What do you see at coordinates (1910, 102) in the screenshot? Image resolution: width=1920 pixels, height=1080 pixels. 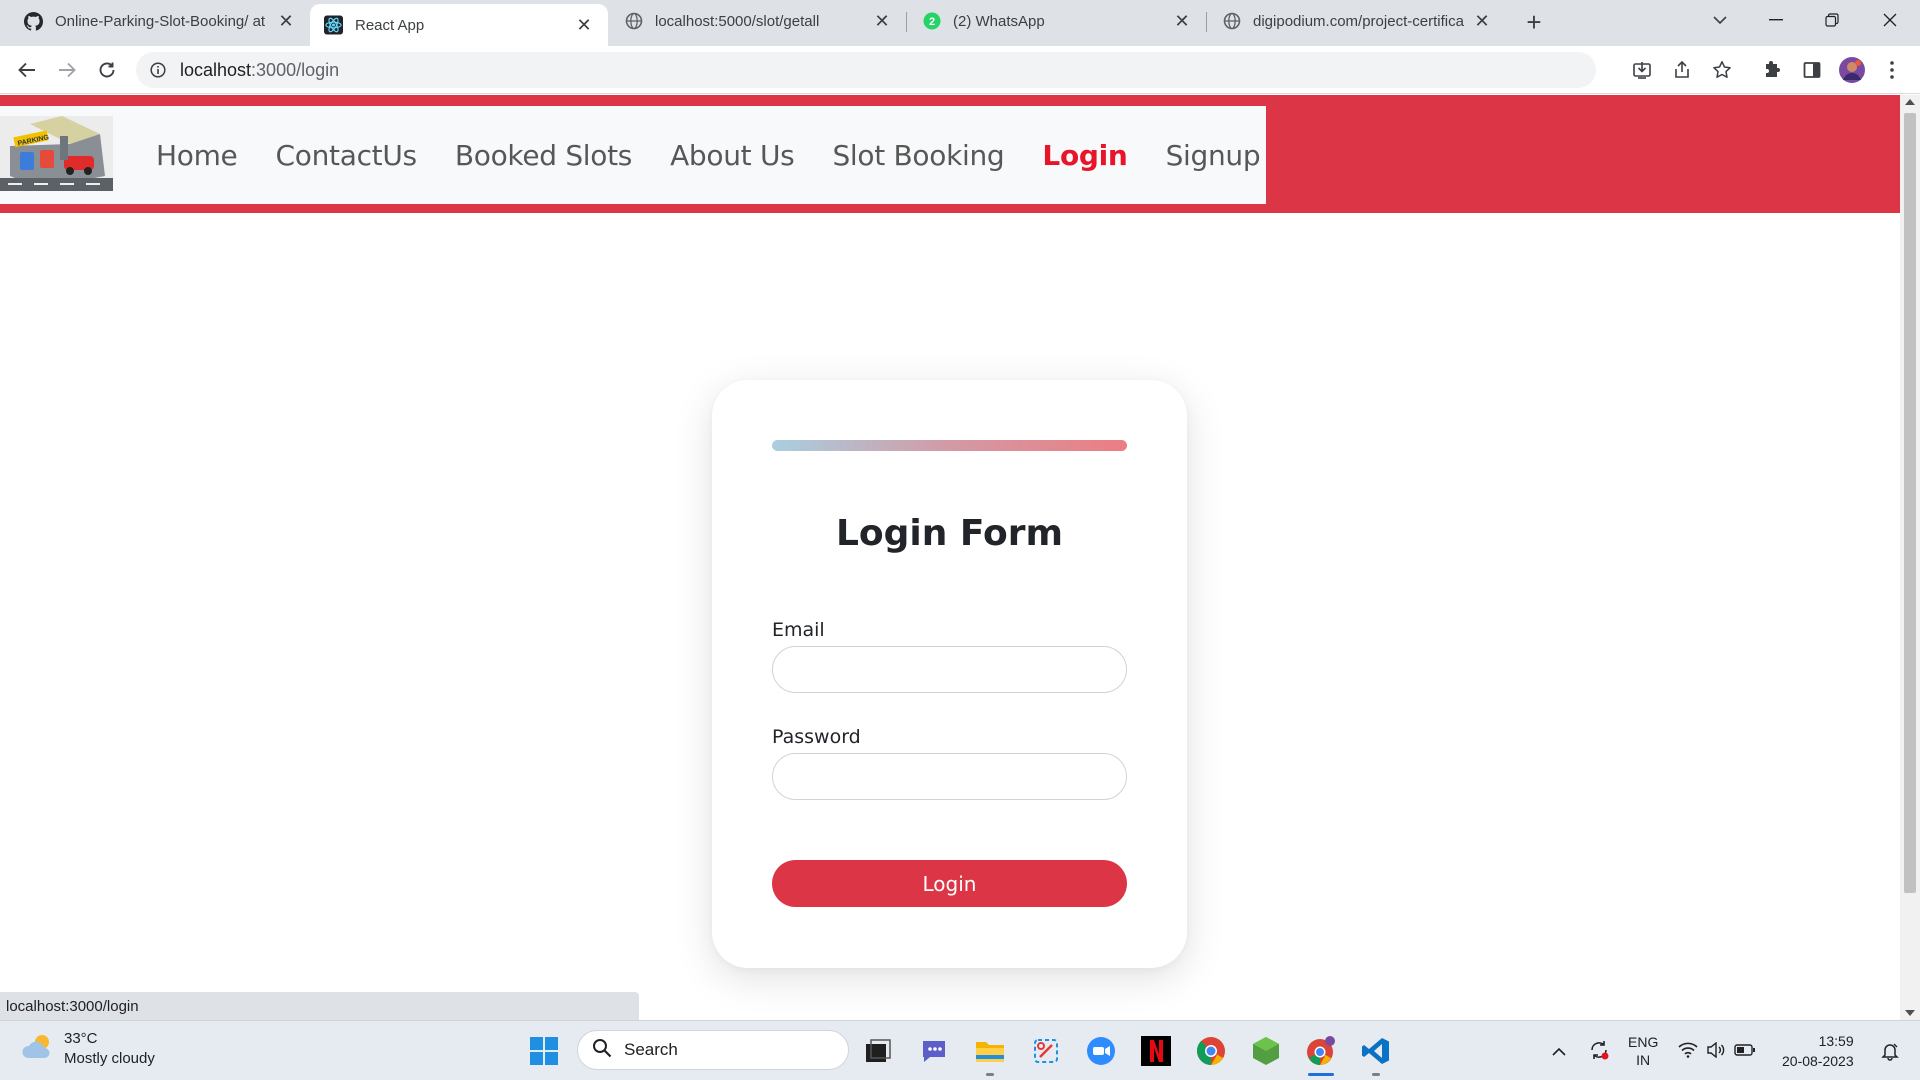 I see `scroll-up-arrow-icon` at bounding box center [1910, 102].